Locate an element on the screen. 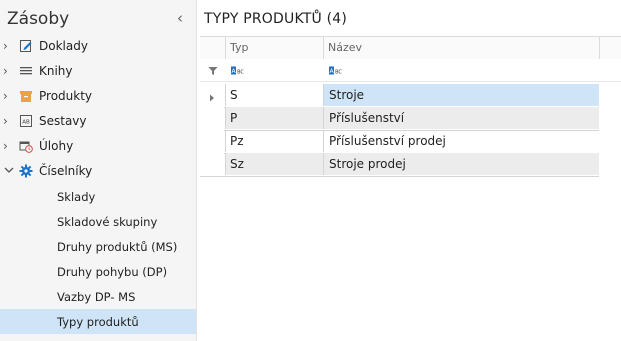 This screenshot has width=621, height=341. row-cells: Pz Příslušenství prodej is located at coordinates (399, 142).